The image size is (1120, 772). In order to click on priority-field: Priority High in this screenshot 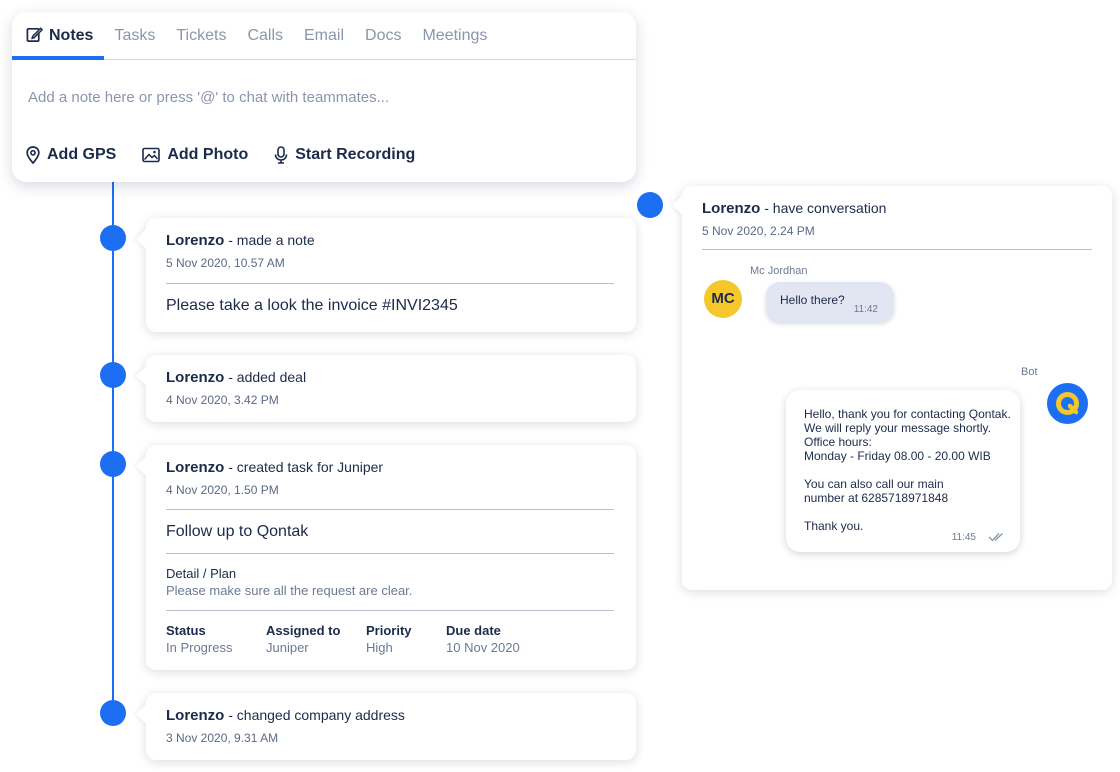, I will do `click(406, 639)`.